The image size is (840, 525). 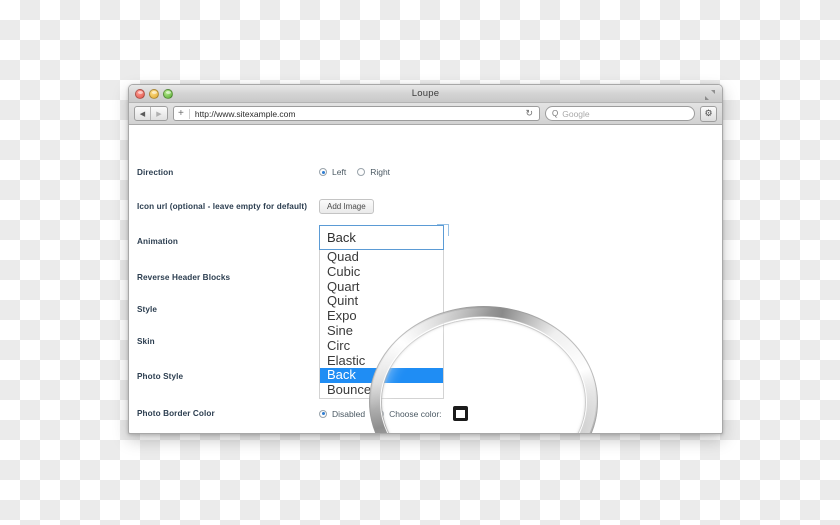 I want to click on animation-option: Circ, so click(x=381, y=346).